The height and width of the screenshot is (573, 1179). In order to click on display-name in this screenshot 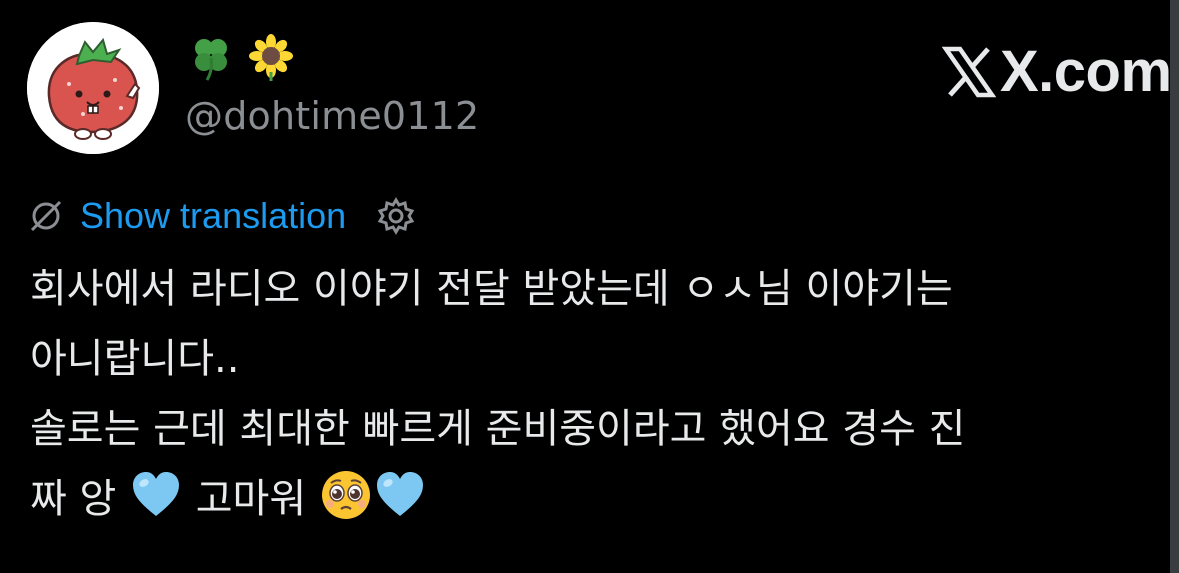, I will do `click(241, 58)`.